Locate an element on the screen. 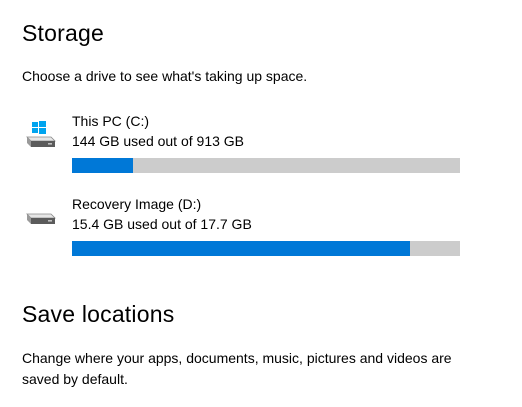 The width and height of the screenshot is (522, 407). drive-item-c: This PC (C:) 144 GB used out of 913 GB is located at coordinates (242, 145).